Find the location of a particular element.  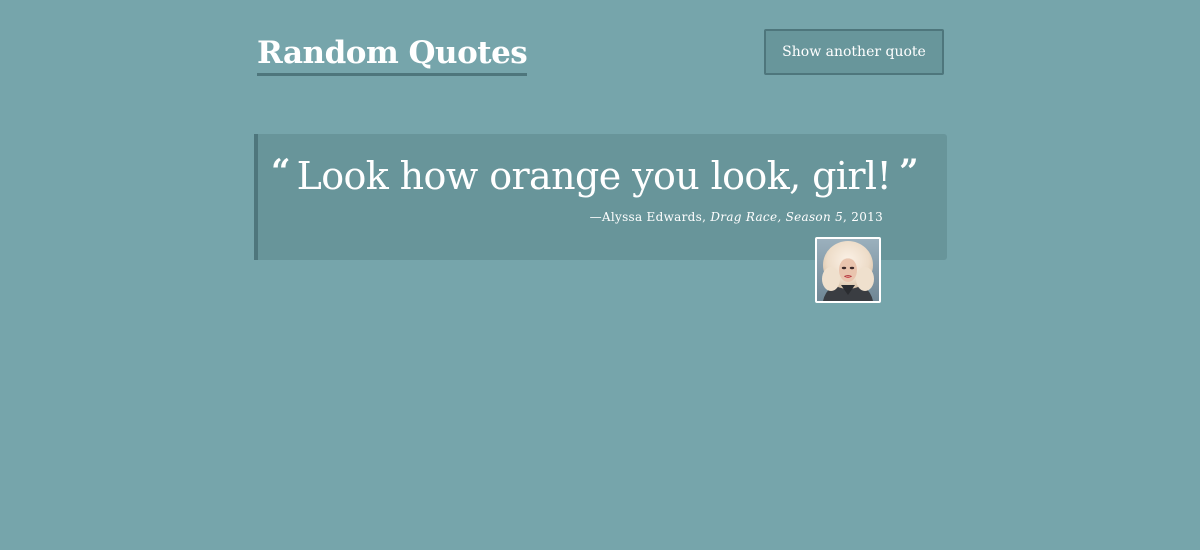

quote-text: Look how orange you look, girl! is located at coordinates (594, 176).